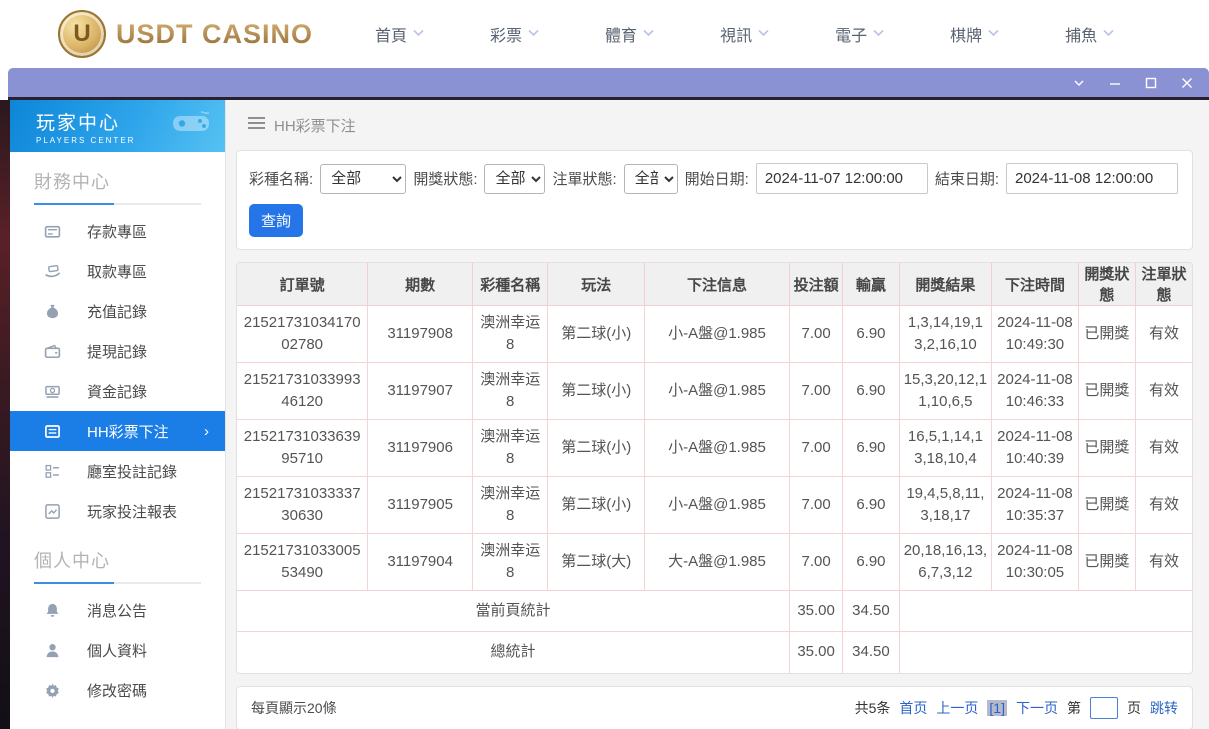 The height and width of the screenshot is (729, 1209). I want to click on nav-item-label: 彩票, so click(506, 36).